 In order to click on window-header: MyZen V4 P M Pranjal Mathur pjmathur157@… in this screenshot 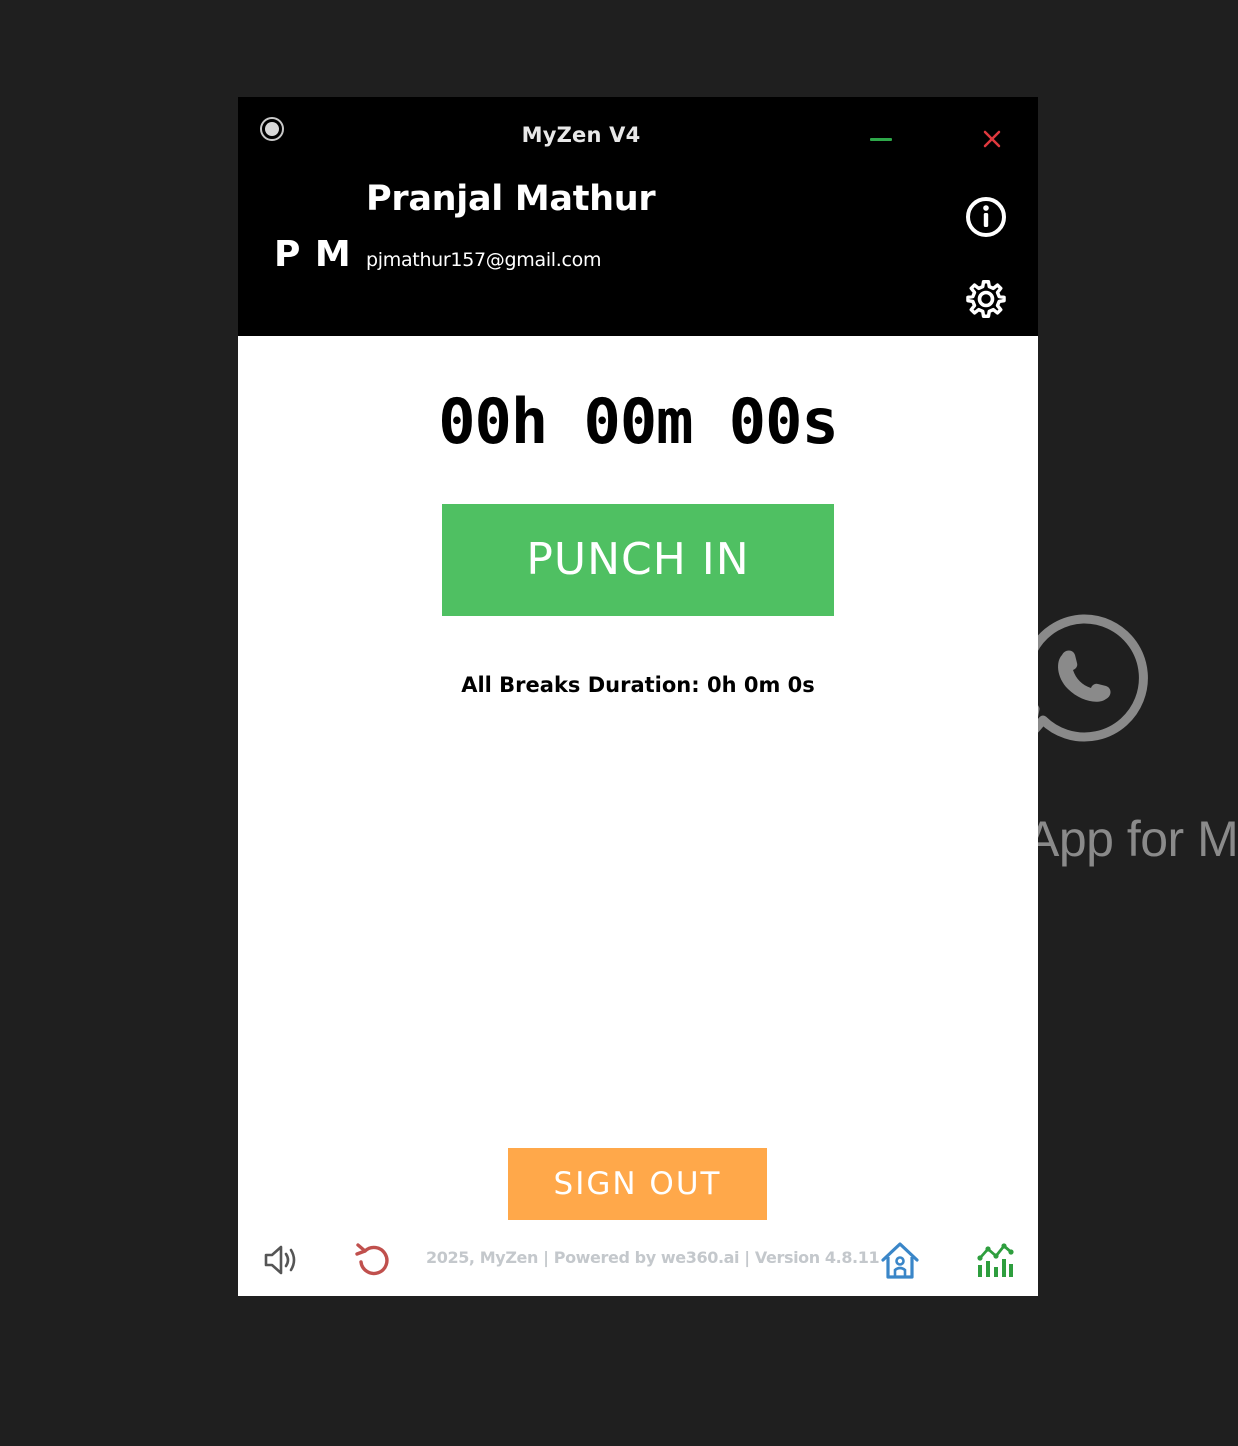, I will do `click(638, 216)`.